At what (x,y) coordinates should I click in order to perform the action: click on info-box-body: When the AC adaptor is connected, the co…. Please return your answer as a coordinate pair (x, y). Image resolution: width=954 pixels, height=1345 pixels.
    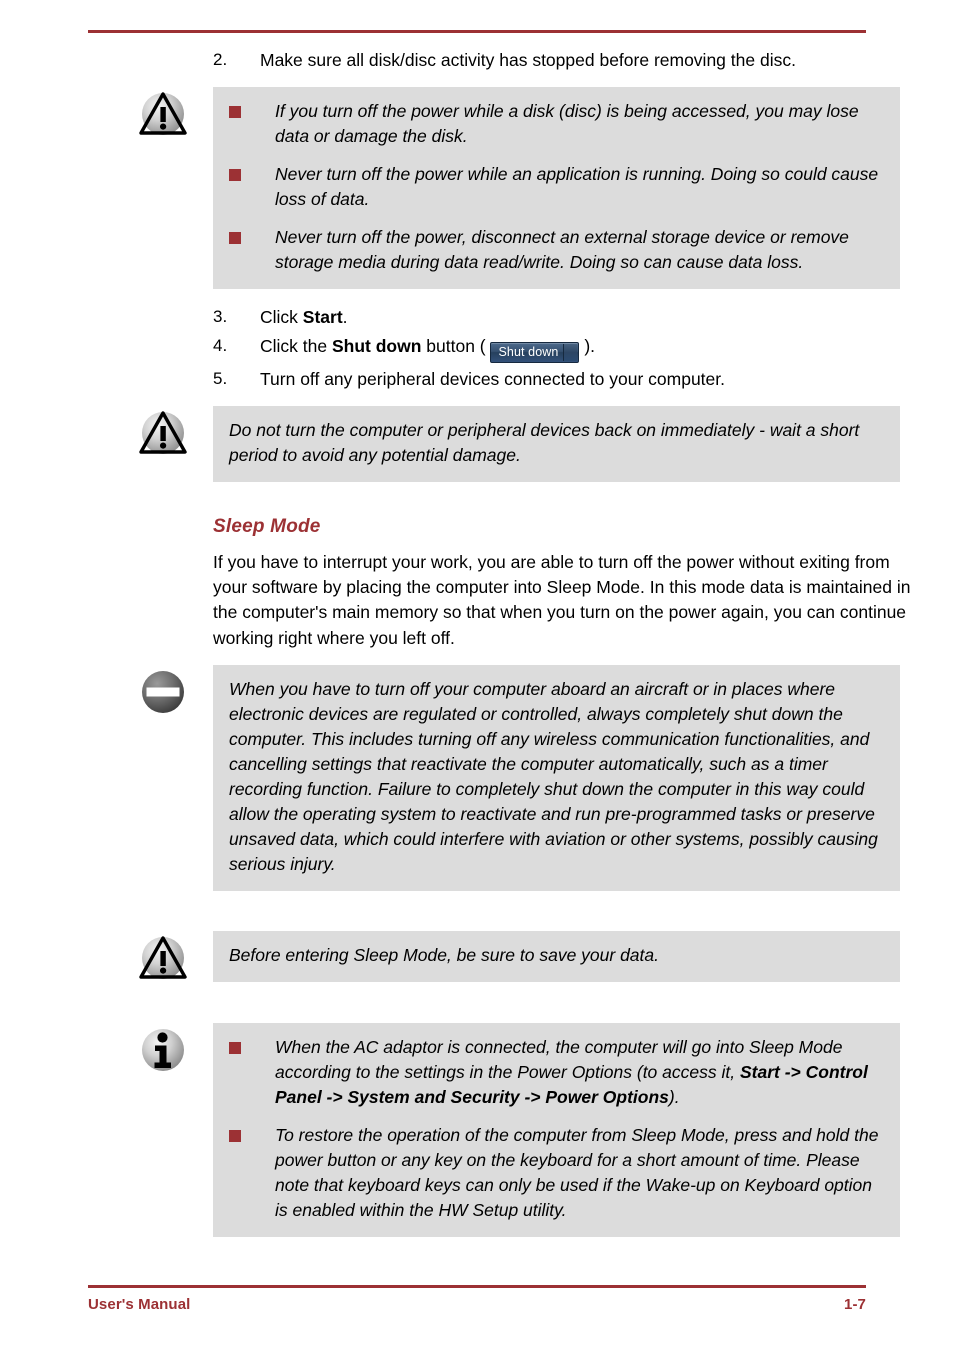
    Looking at the image, I should click on (556, 1130).